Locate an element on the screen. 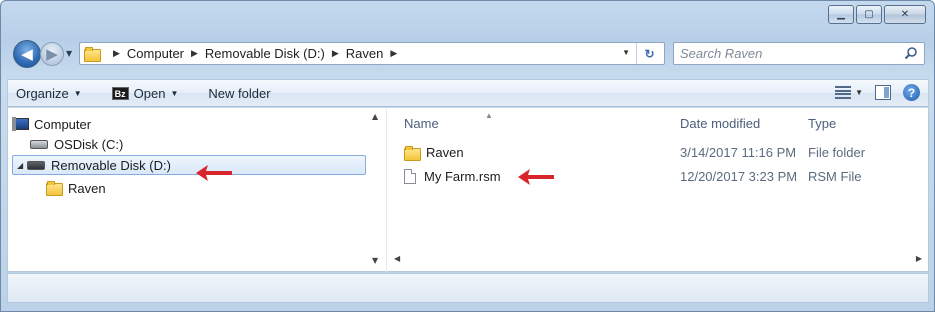 Image resolution: width=935 pixels, height=312 pixels. view-controls: ▼ ? is located at coordinates (877, 92).